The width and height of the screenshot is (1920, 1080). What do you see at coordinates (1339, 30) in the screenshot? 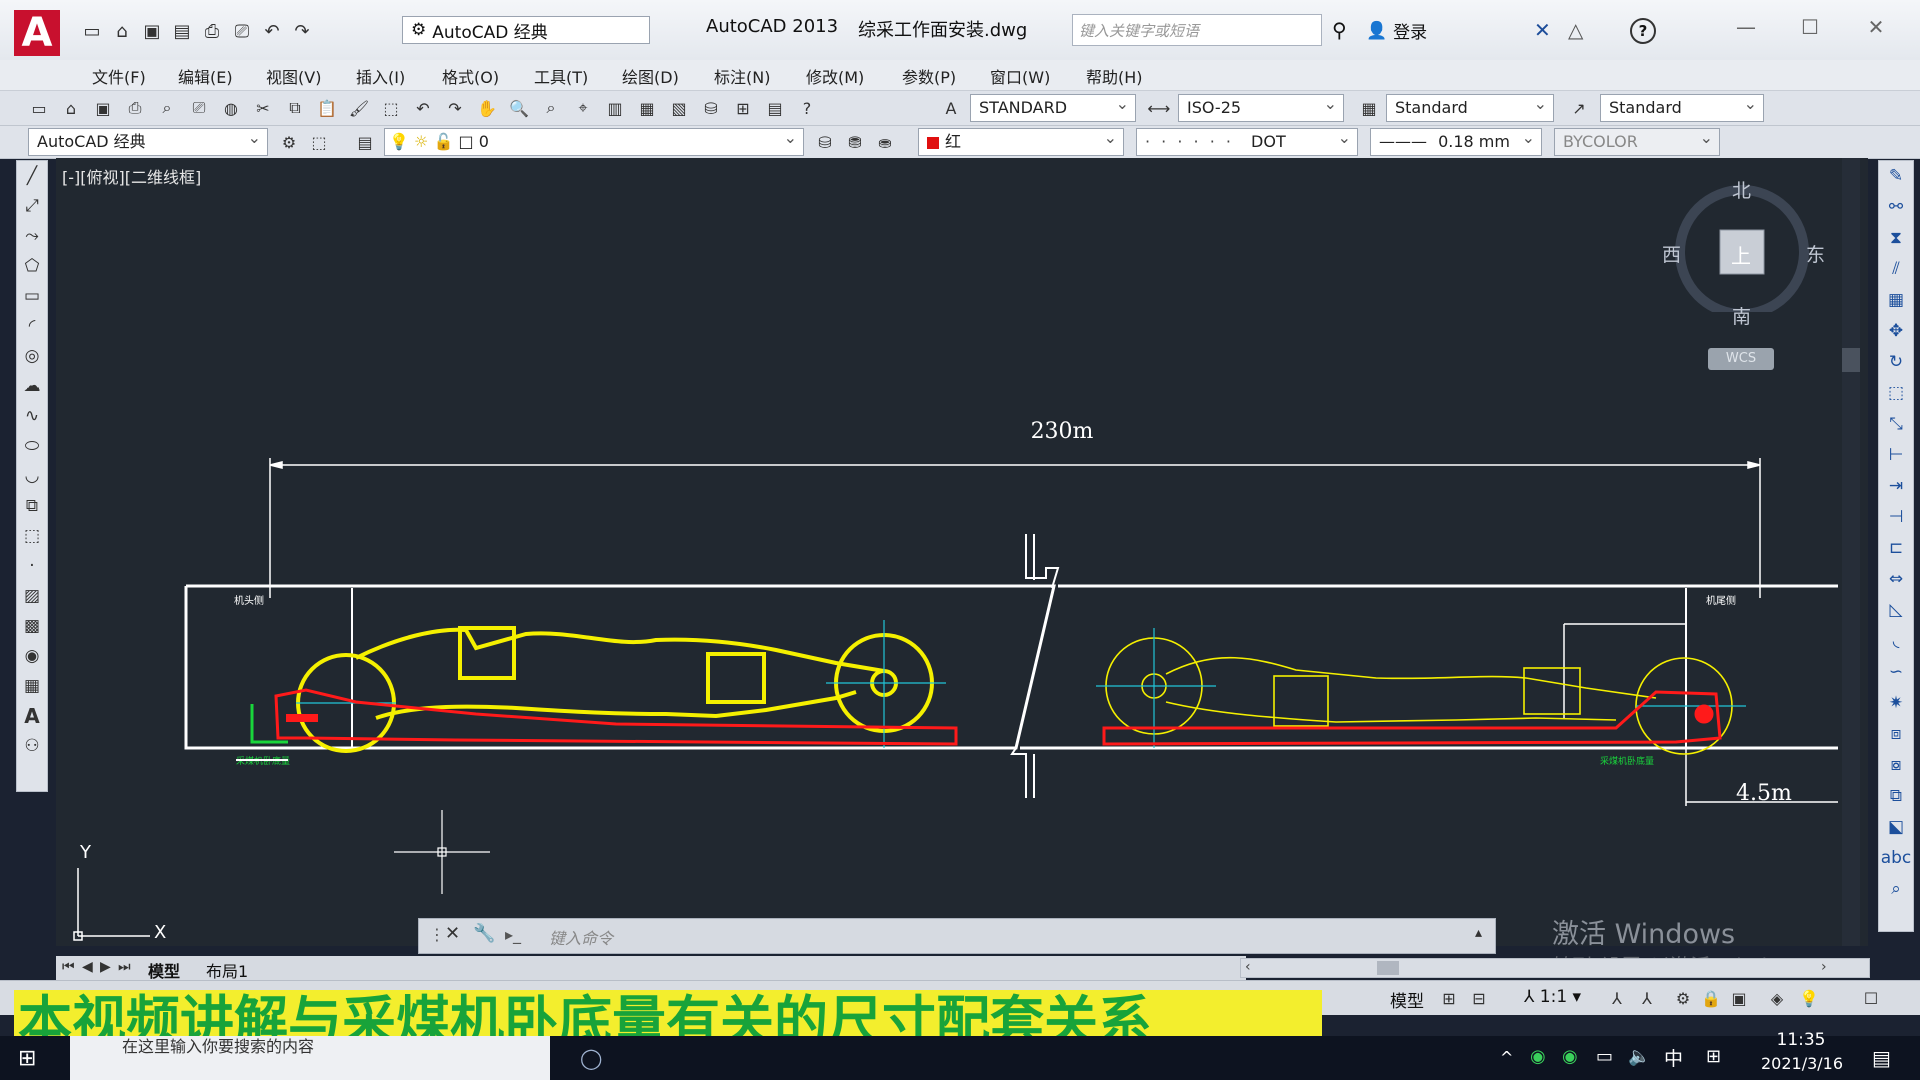
I see `binoculars-icon: ⚲` at bounding box center [1339, 30].